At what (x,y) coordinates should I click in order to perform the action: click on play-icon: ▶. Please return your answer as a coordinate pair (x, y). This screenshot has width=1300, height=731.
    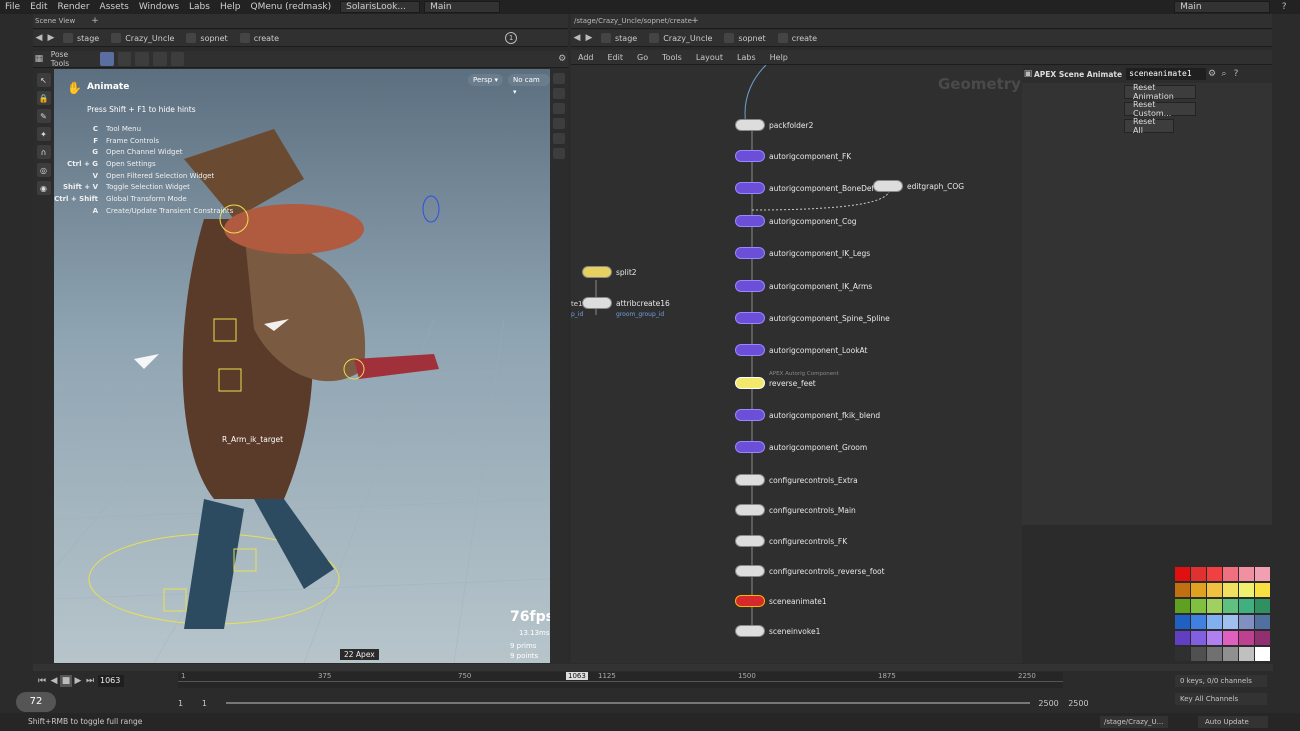
    Looking at the image, I should click on (78, 681).